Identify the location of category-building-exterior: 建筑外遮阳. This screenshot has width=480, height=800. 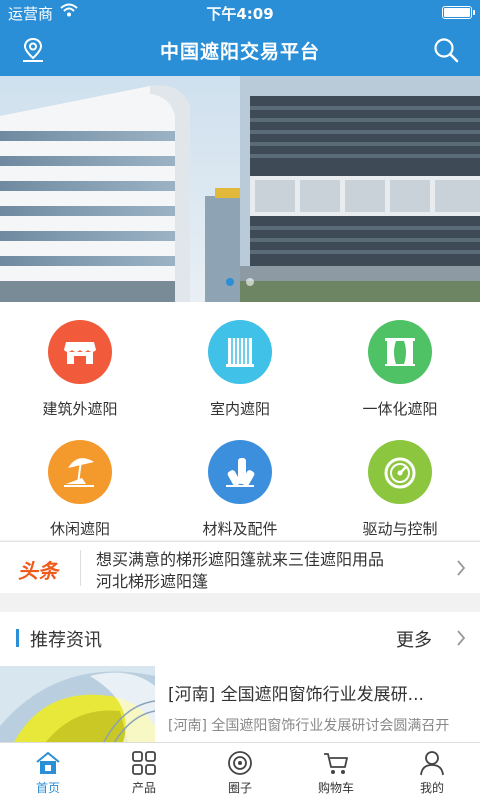
(80, 369).